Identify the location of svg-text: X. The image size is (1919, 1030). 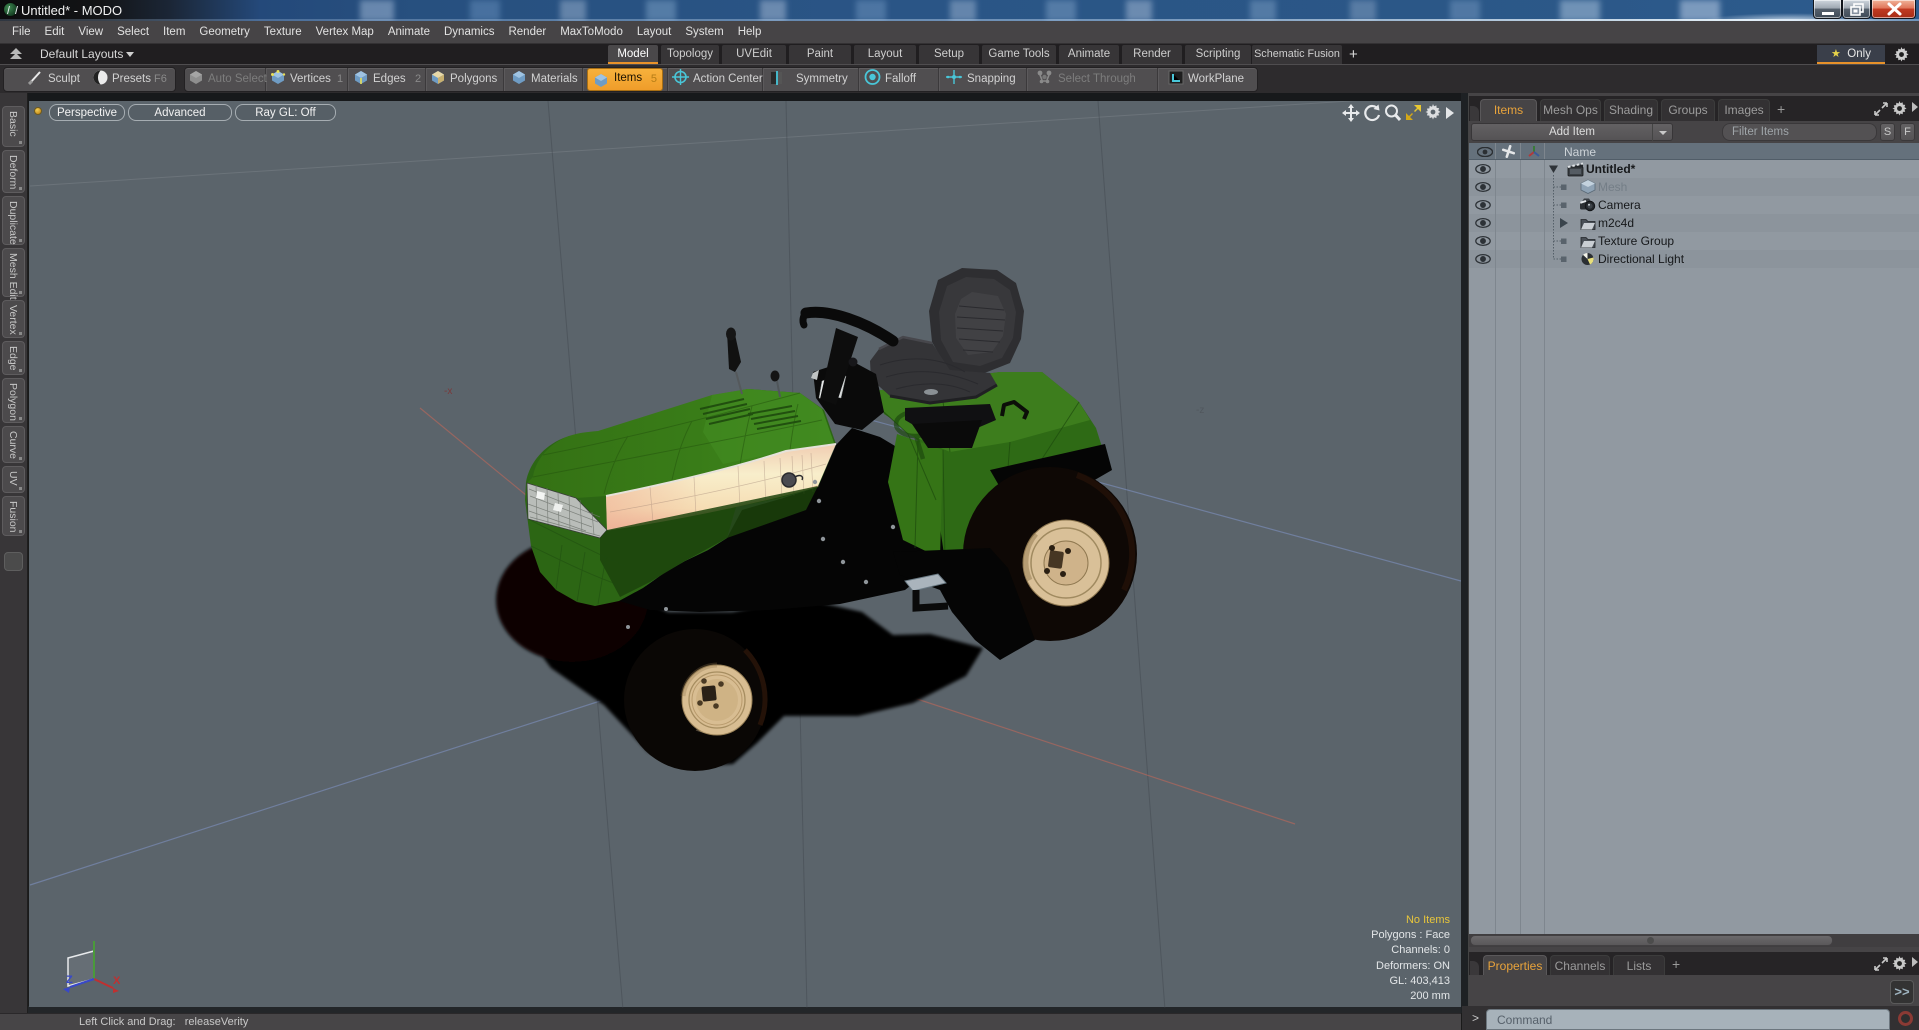
(117, 981).